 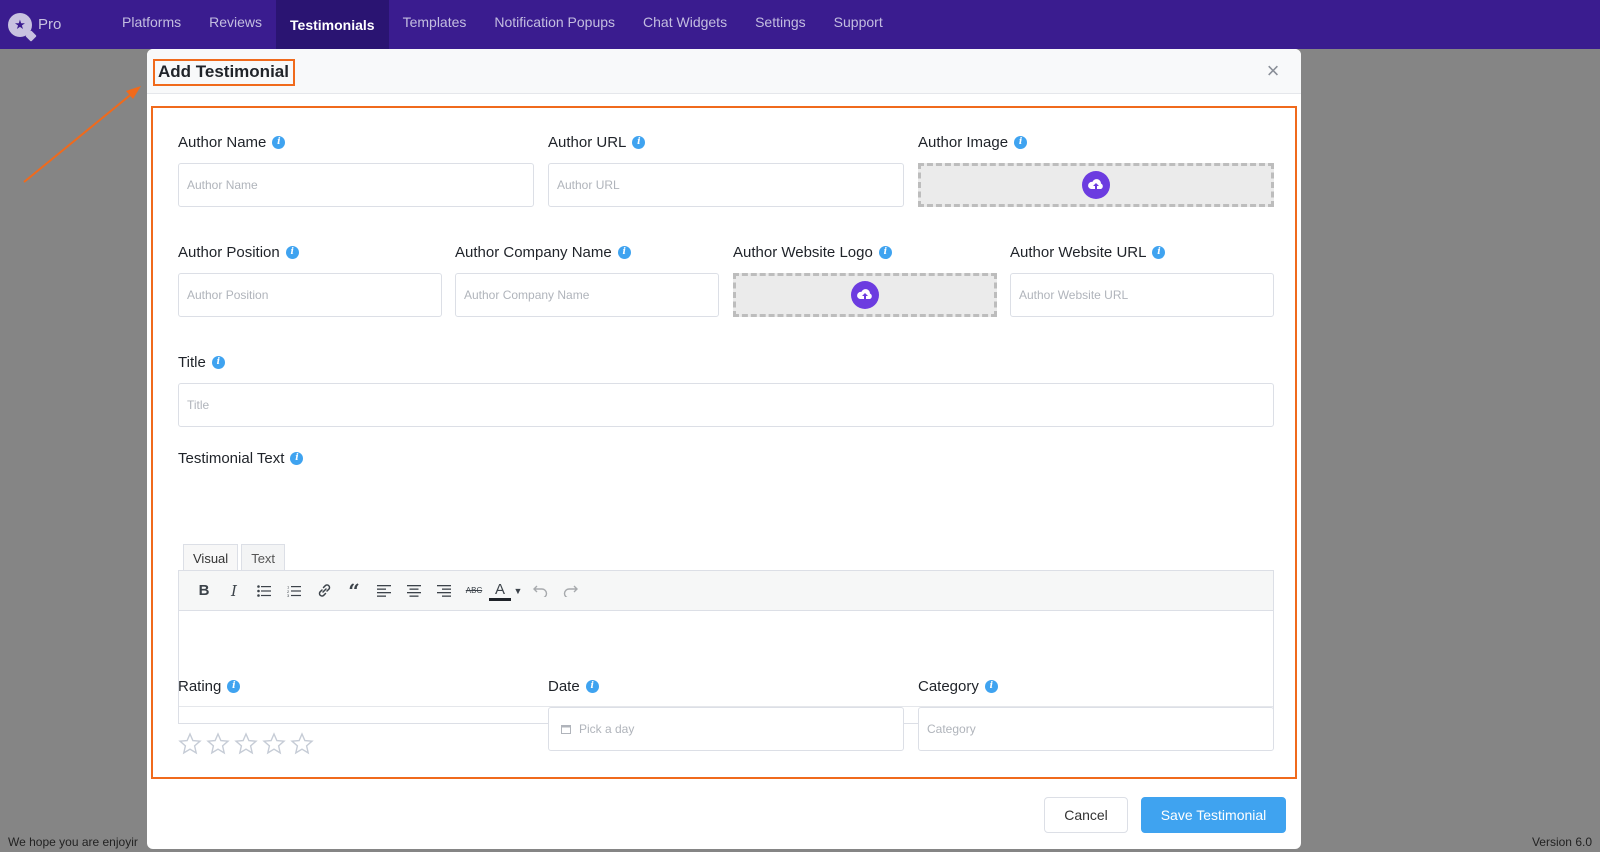 I want to click on category-group: Category i, so click(x=958, y=686).